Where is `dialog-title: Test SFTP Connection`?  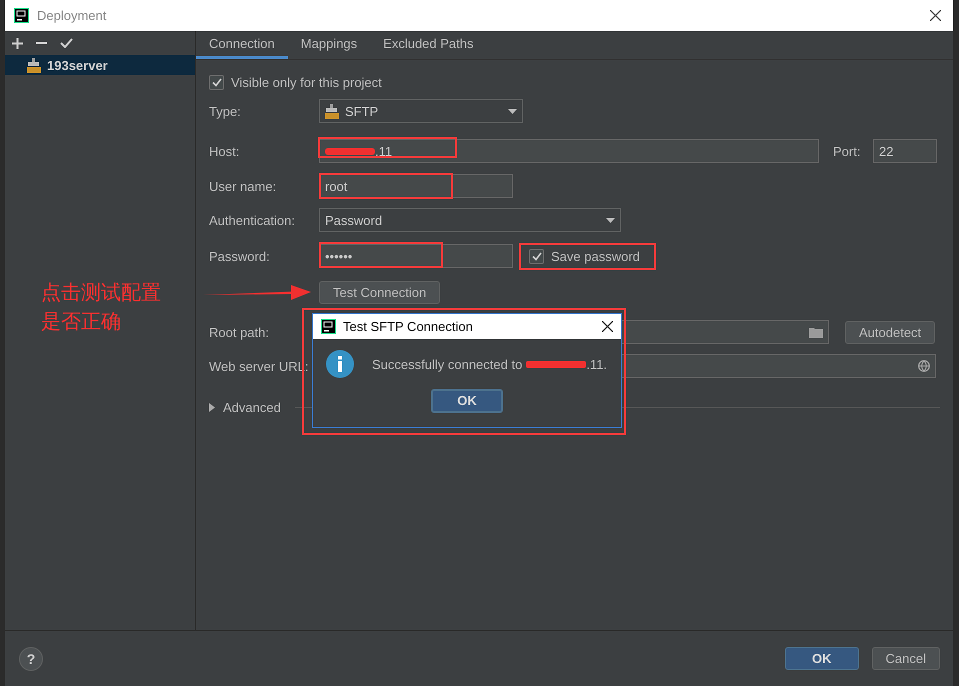
dialog-title: Test SFTP Connection is located at coordinates (408, 326).